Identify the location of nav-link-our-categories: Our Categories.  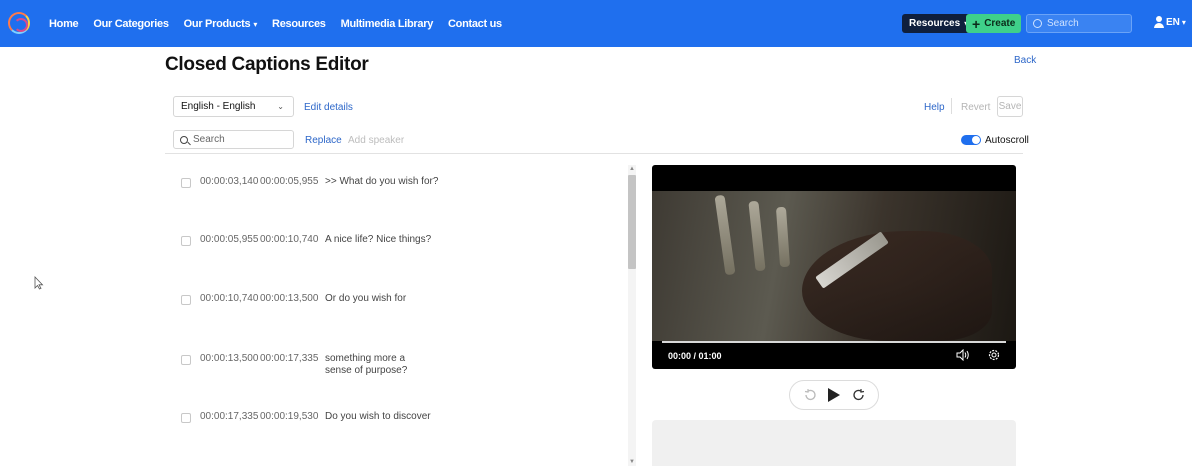
(131, 23).